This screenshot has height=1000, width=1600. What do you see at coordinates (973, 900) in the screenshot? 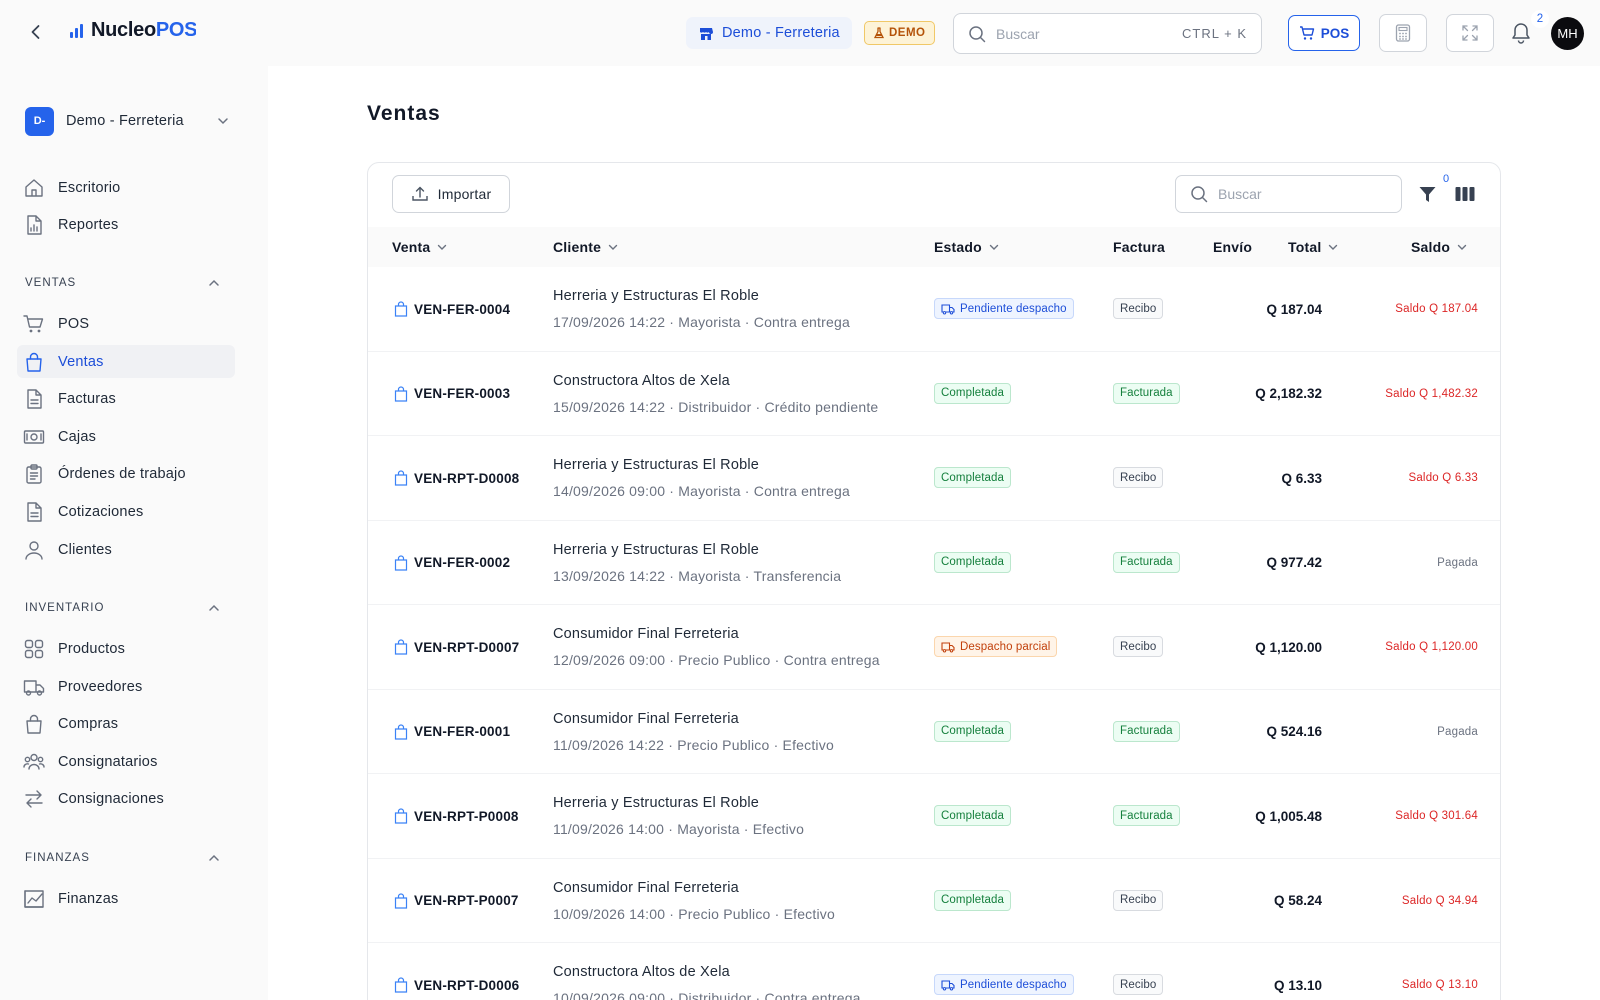
I see `status-label: Completada` at bounding box center [973, 900].